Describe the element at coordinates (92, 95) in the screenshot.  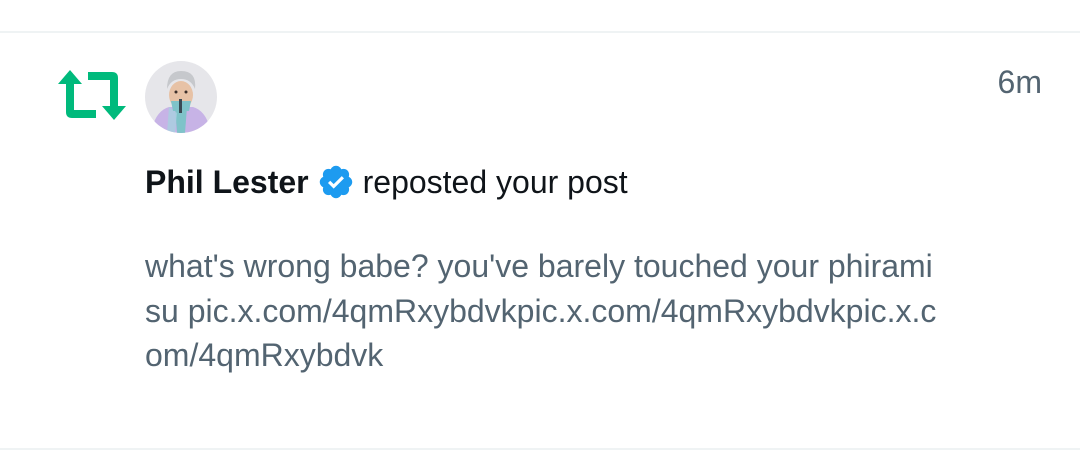
I see `repost-icon` at that location.